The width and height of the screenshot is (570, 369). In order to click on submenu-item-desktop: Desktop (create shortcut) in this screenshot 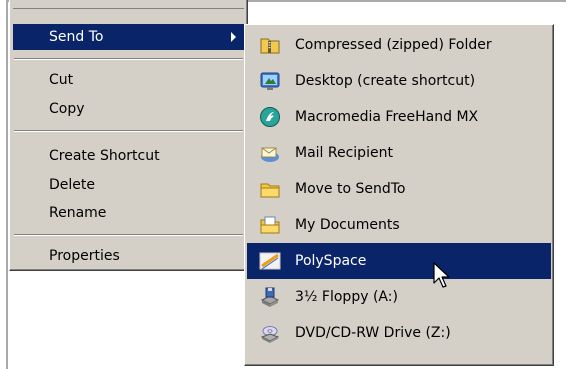, I will do `click(399, 81)`.